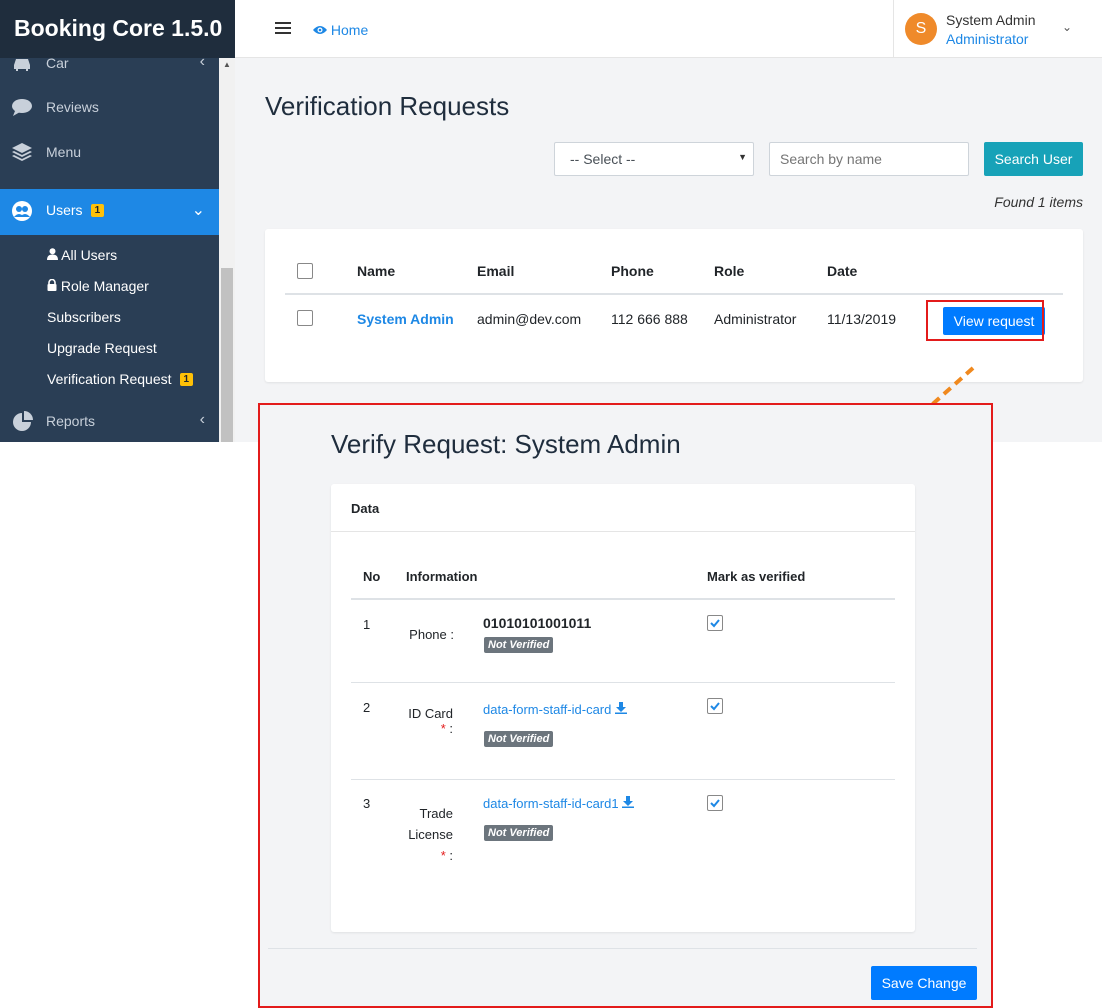 Image resolution: width=1102 pixels, height=1008 pixels. Describe the element at coordinates (405, 319) in the screenshot. I see `user-name-link: System Admin` at that location.